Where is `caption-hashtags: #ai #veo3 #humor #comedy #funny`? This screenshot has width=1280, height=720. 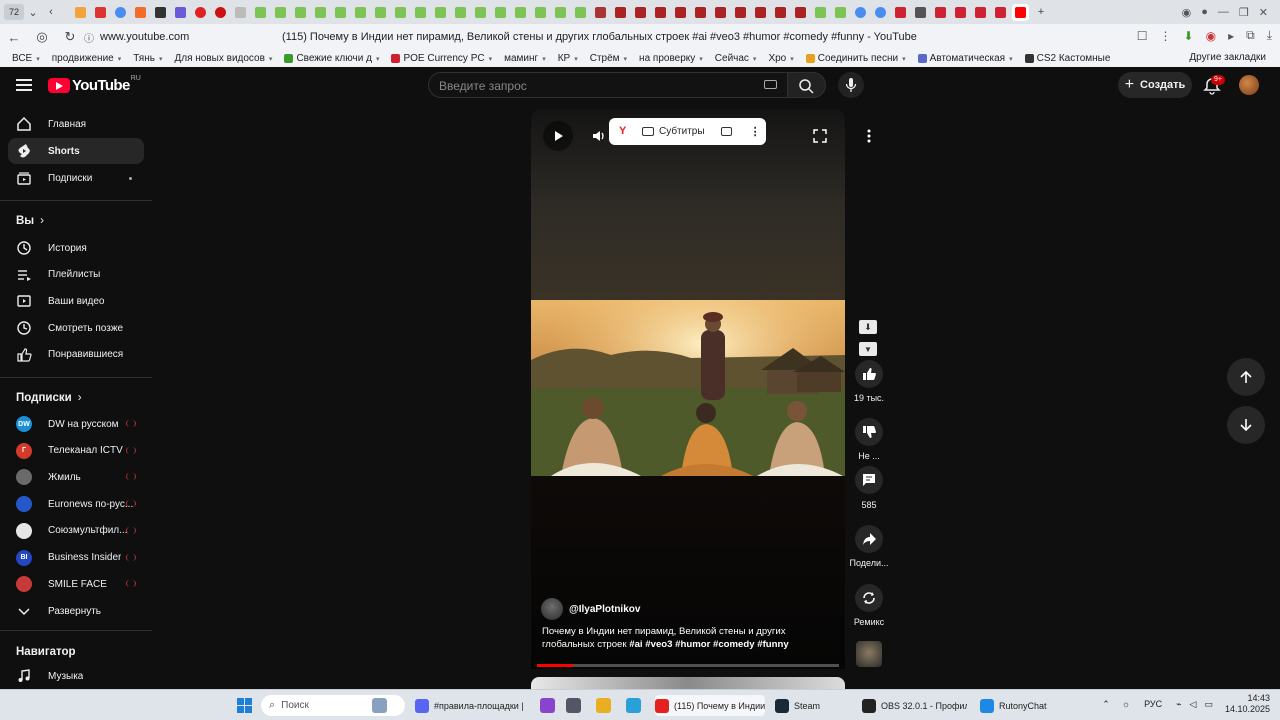 caption-hashtags: #ai #veo3 #humor #comedy #funny is located at coordinates (708, 644).